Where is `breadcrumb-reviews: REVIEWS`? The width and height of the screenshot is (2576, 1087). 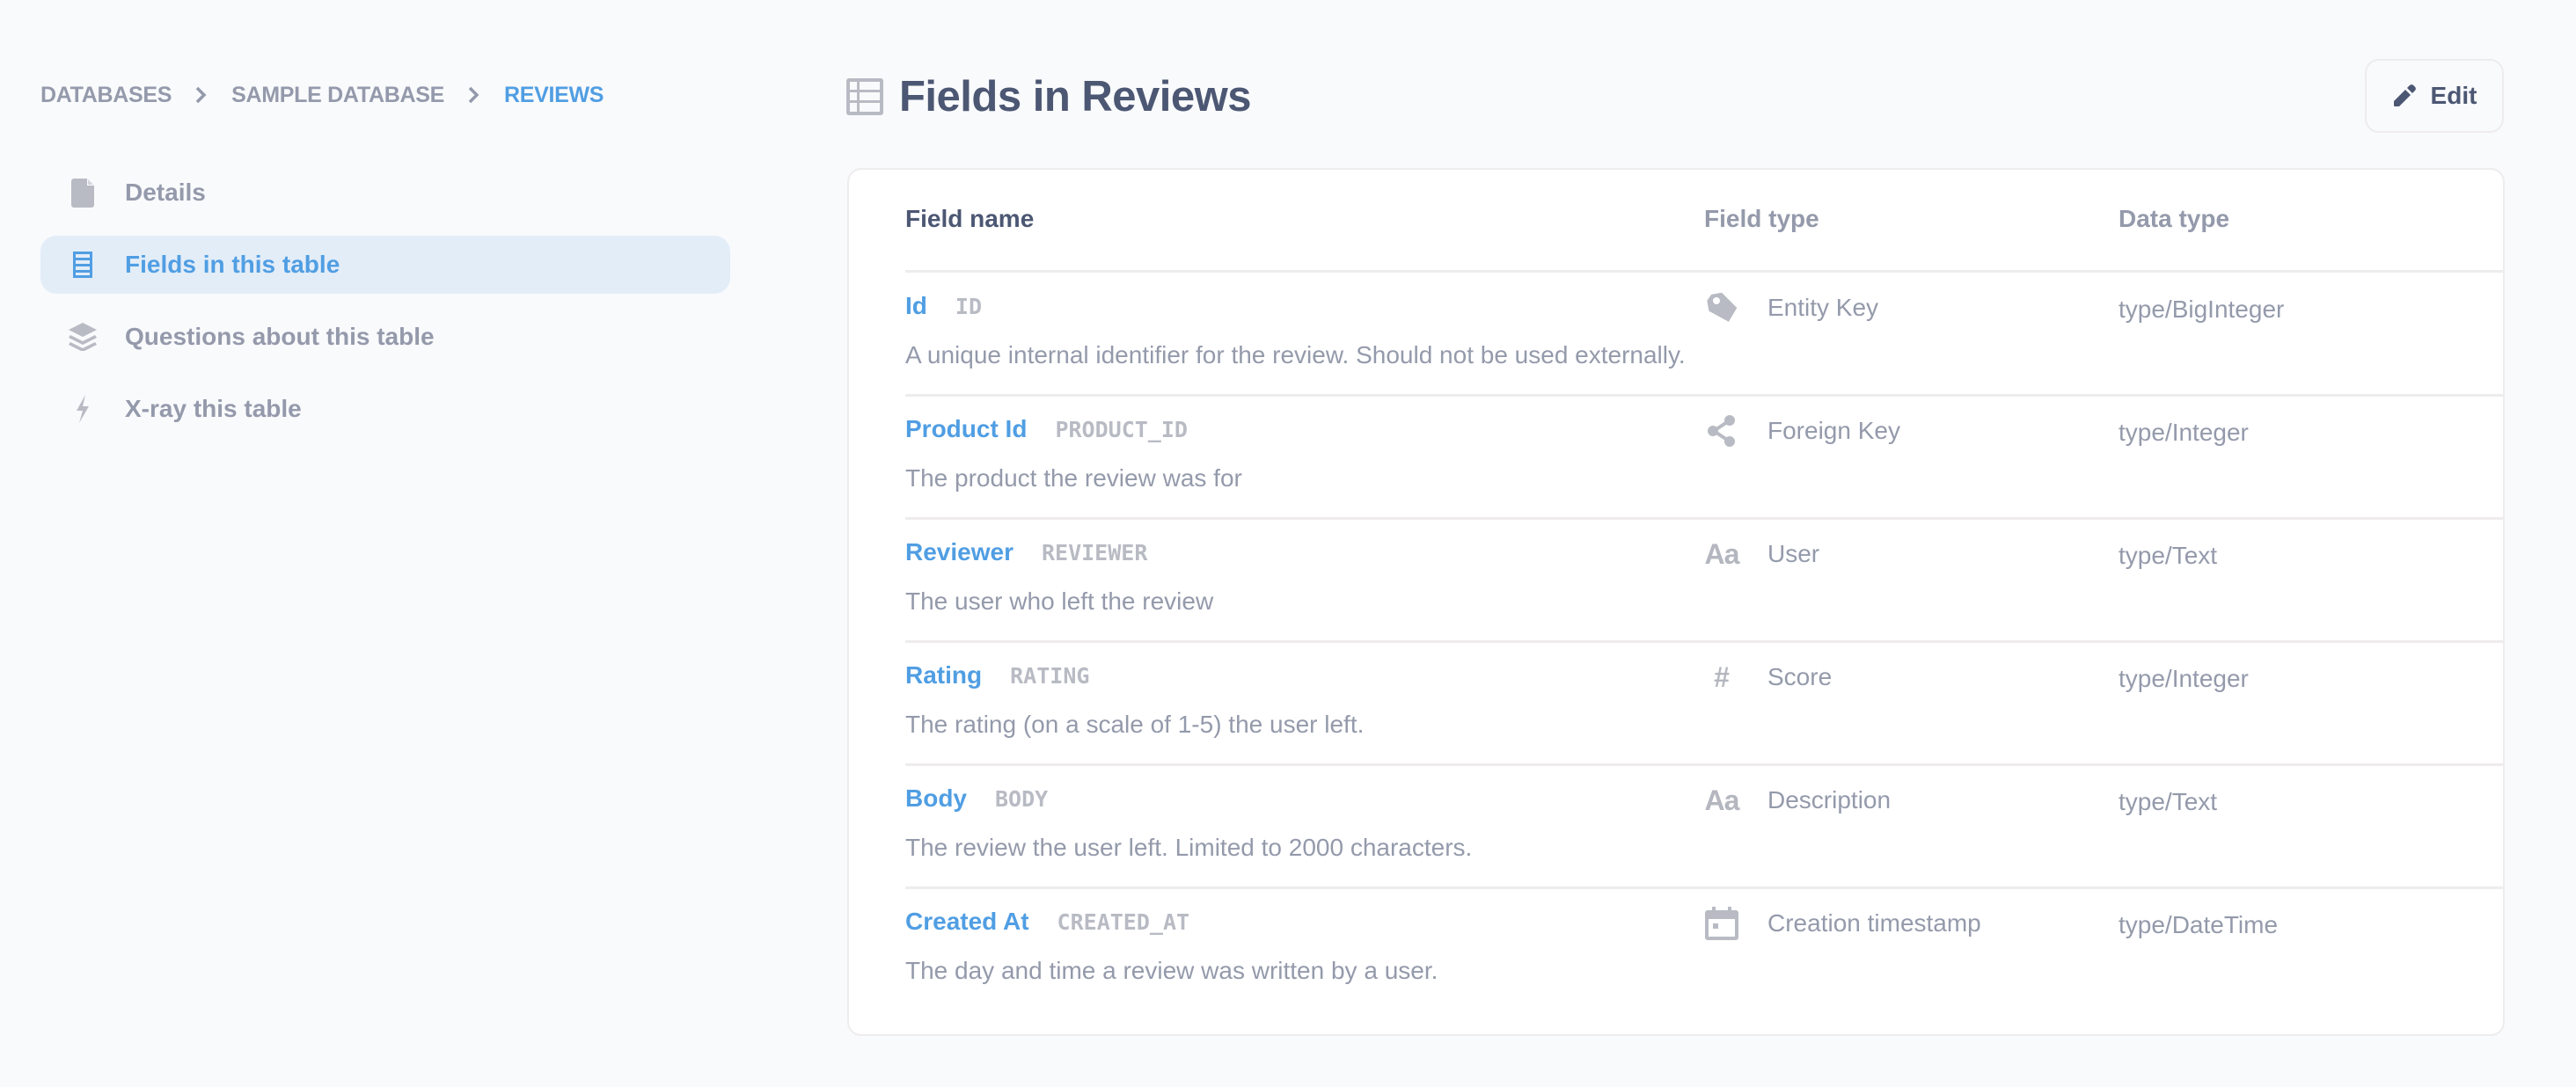 breadcrumb-reviews: REVIEWS is located at coordinates (554, 96).